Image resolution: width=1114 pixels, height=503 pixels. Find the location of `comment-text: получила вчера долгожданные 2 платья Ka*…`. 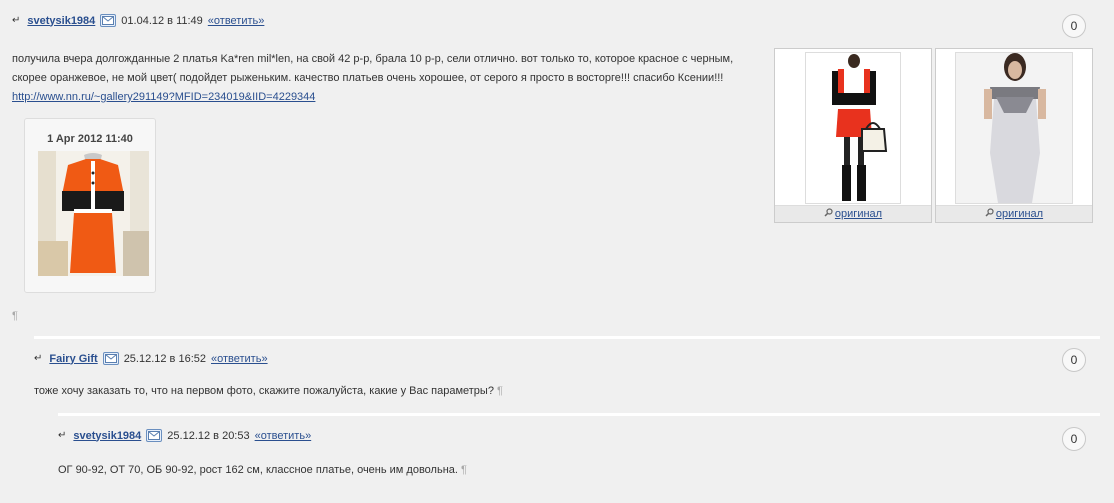

comment-text: получила вчера долгожданные 2 платья Ka*… is located at coordinates (384, 78).